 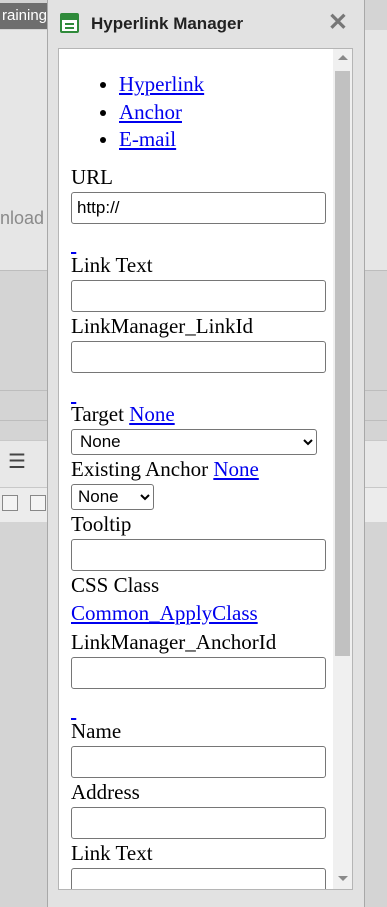 What do you see at coordinates (96, 730) in the screenshot?
I see `anchor-name-label: Name` at bounding box center [96, 730].